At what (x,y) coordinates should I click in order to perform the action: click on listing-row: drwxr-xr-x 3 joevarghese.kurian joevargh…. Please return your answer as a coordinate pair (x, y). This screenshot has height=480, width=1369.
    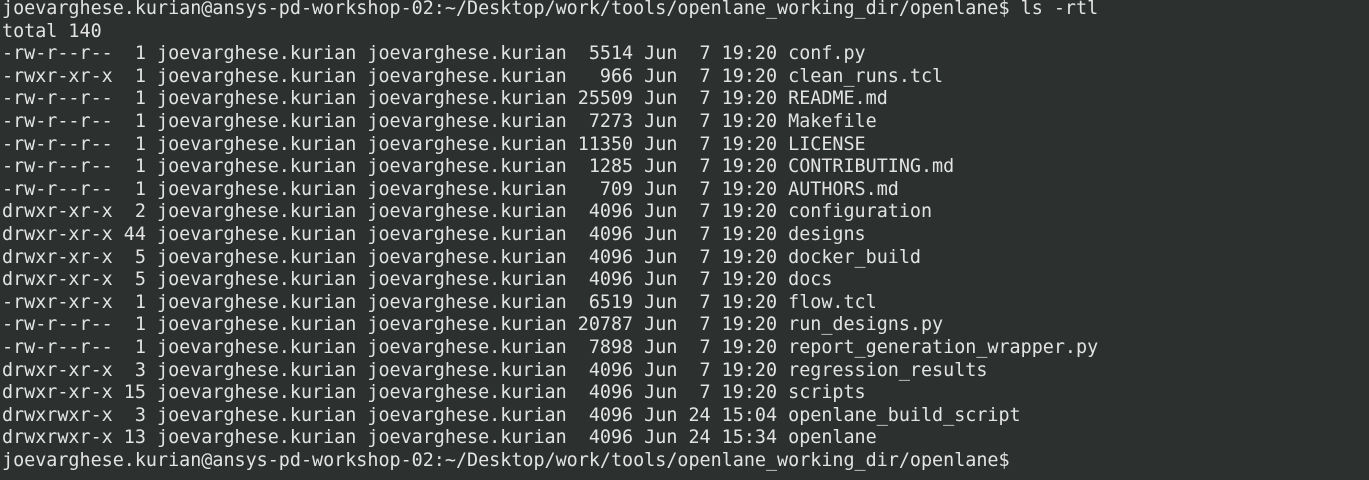
    Looking at the image, I should click on (495, 370).